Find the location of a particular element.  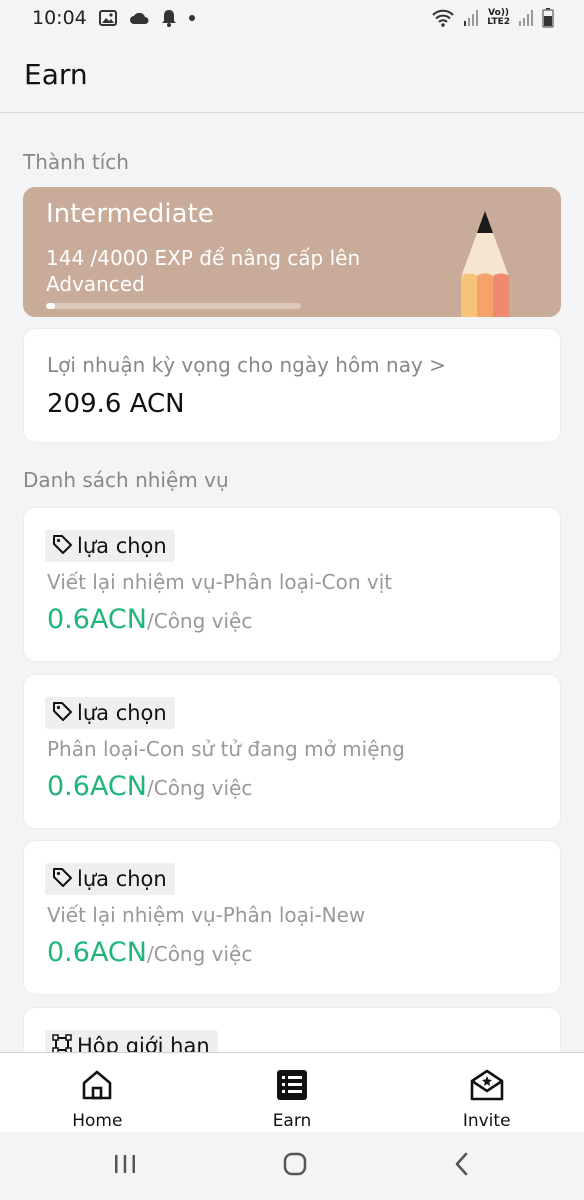

bottom-nav: Home Earn Invite is located at coordinates (292, 1092).